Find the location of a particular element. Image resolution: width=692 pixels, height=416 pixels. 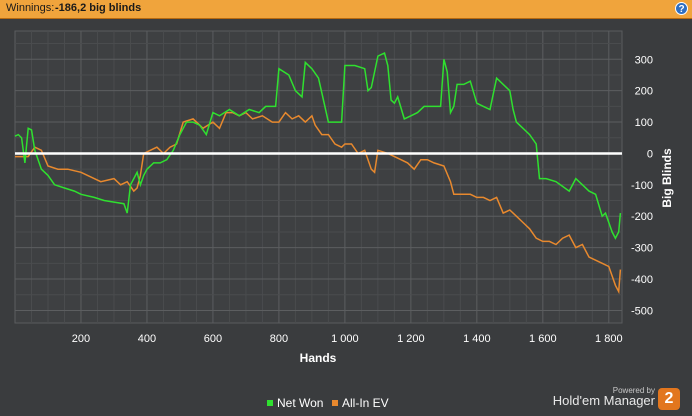

x-tick-label: 1 200 is located at coordinates (411, 339).